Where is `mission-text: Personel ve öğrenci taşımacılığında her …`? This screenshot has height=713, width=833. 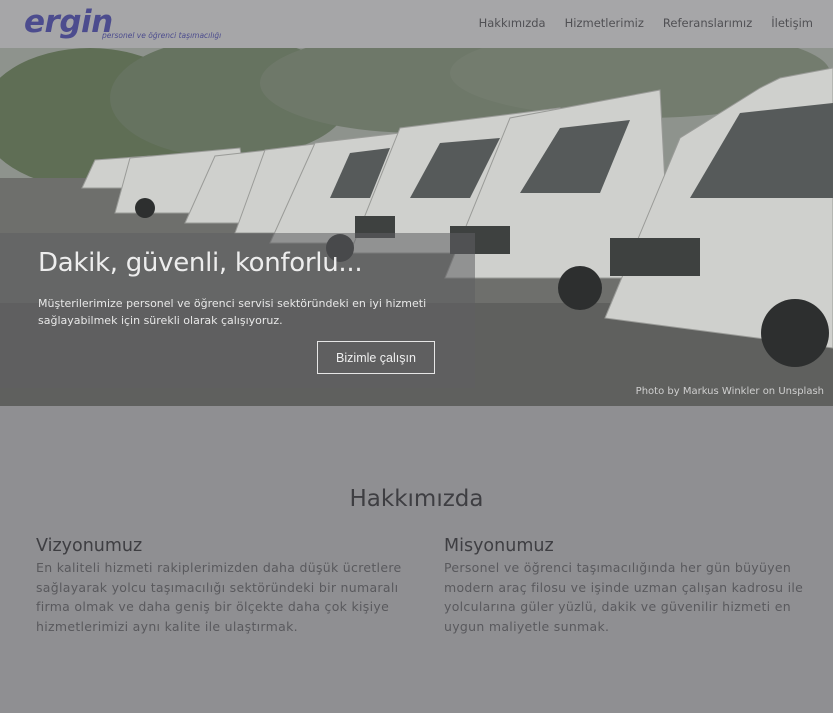
mission-text: Personel ve öğrenci taşımacılığında her … is located at coordinates (624, 597).